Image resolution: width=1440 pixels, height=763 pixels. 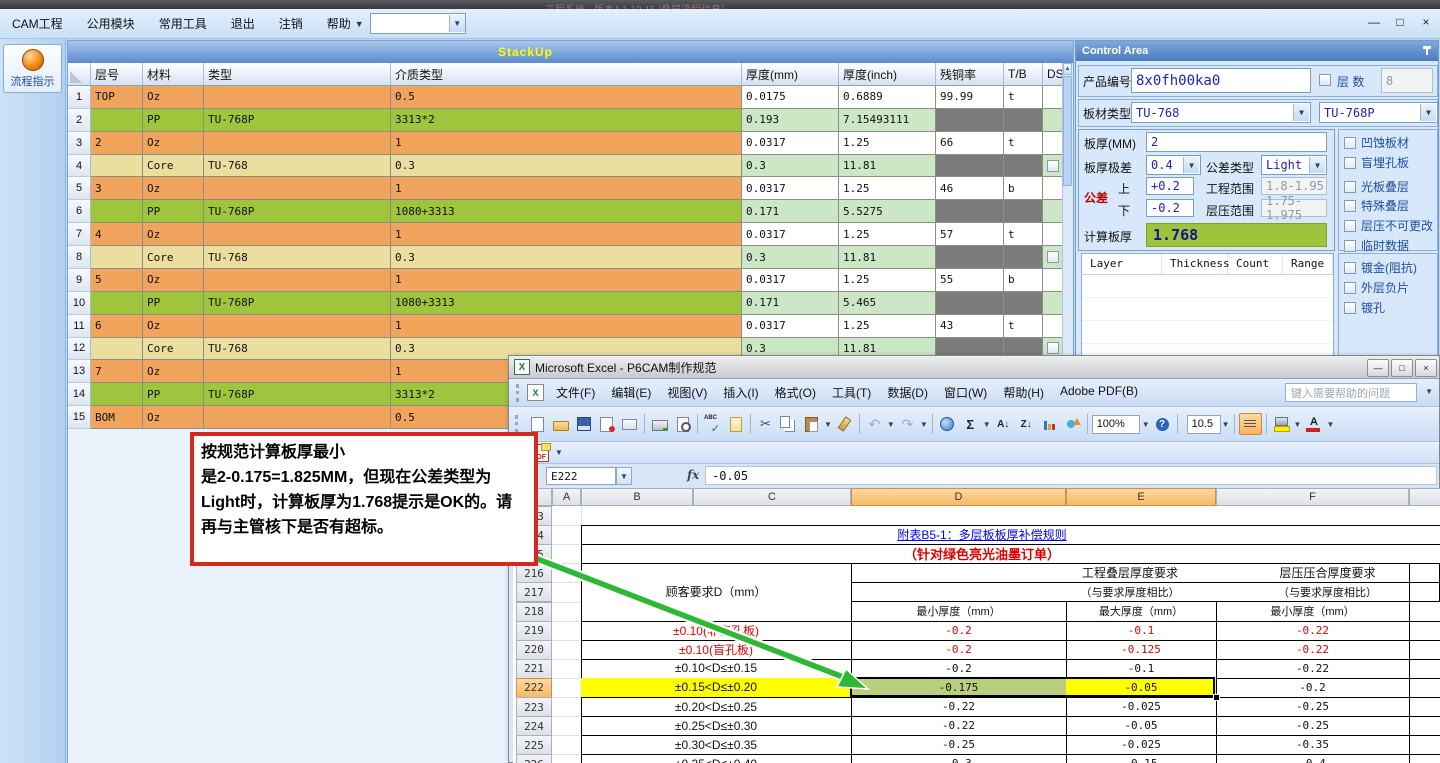 I want to click on cell-max-thickness: -0.025, so click(x=1141, y=745).